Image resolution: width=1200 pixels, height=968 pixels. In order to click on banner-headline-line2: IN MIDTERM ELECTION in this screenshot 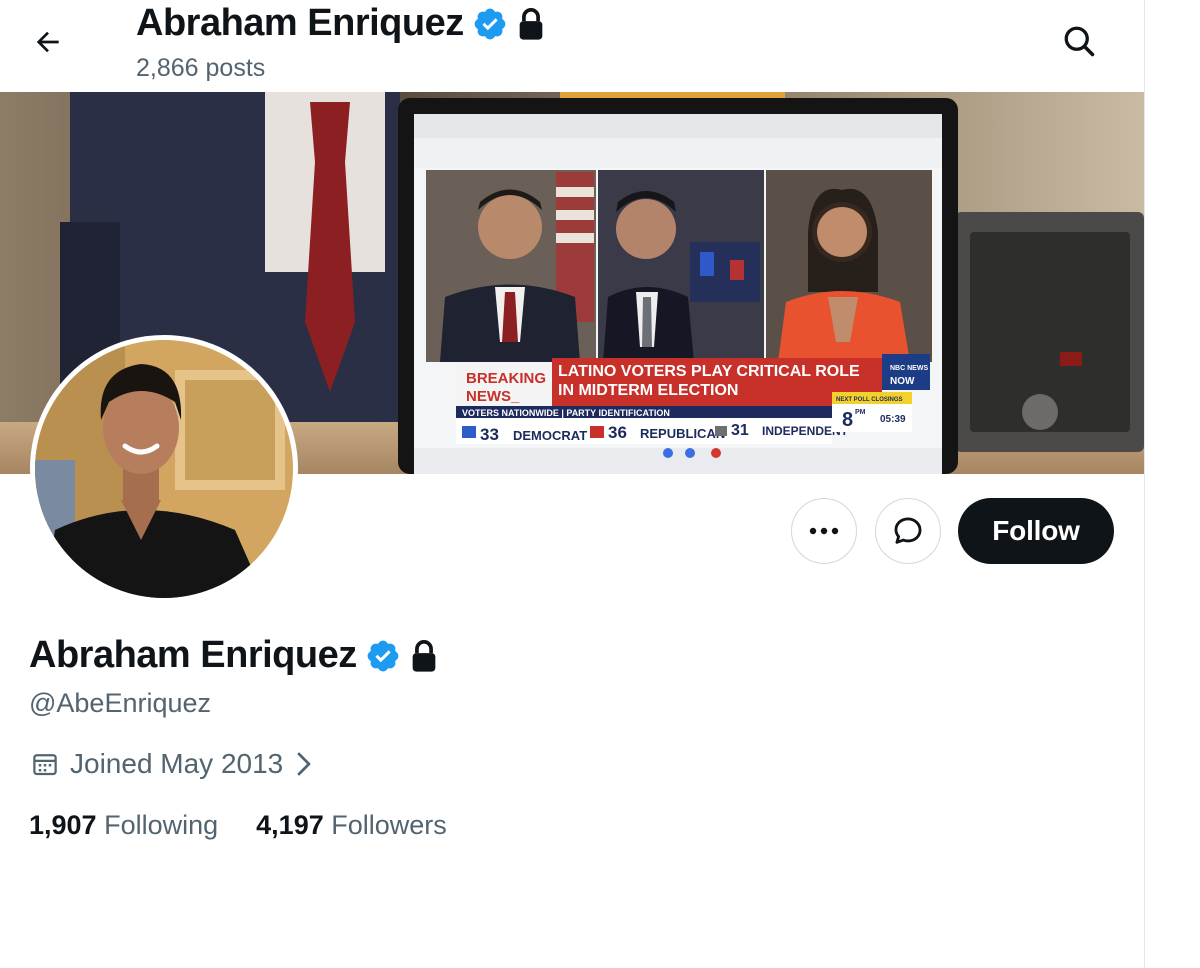, I will do `click(648, 390)`.